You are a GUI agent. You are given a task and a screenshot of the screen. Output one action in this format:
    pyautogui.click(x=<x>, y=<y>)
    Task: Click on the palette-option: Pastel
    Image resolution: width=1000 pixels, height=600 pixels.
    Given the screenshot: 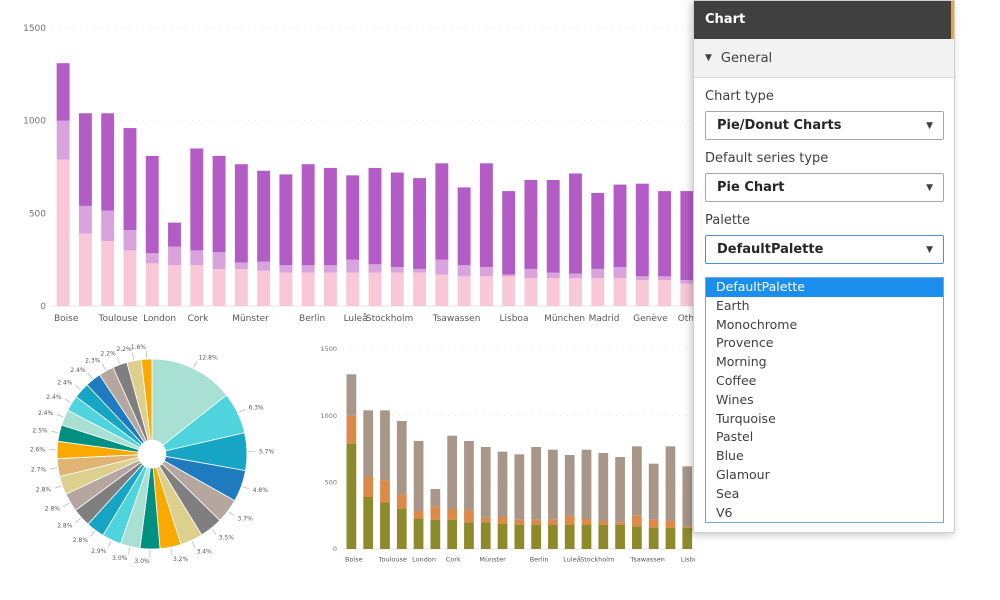 What is the action you would take?
    pyautogui.click(x=824, y=437)
    